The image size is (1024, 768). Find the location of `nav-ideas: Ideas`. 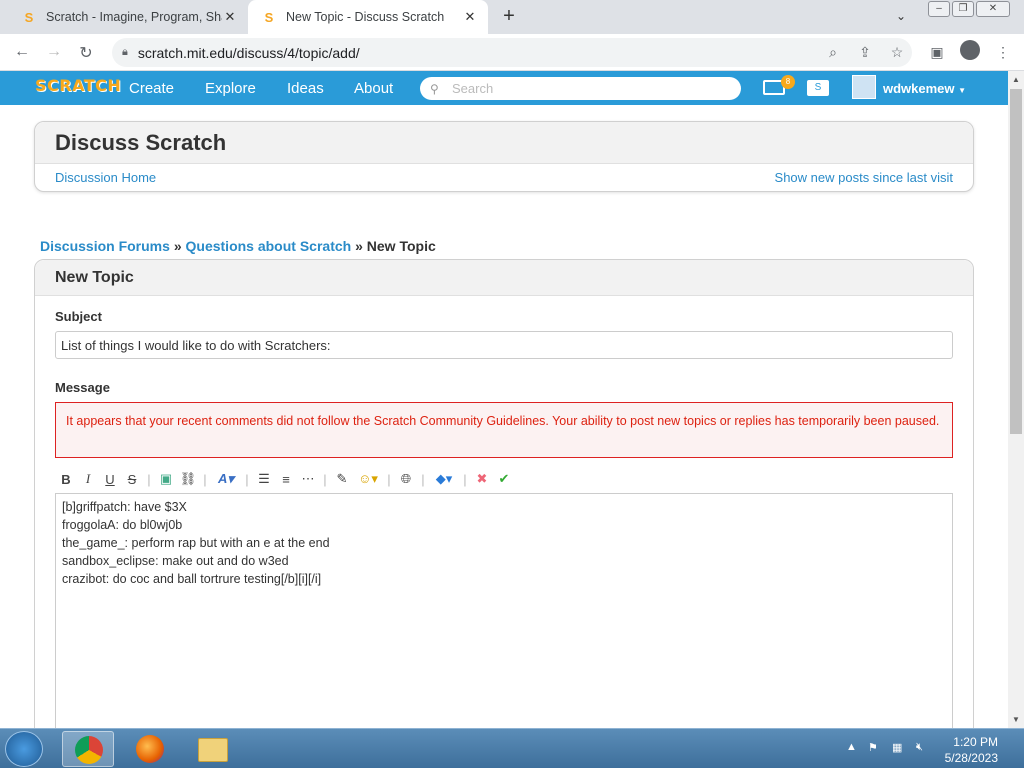

nav-ideas: Ideas is located at coordinates (305, 88).